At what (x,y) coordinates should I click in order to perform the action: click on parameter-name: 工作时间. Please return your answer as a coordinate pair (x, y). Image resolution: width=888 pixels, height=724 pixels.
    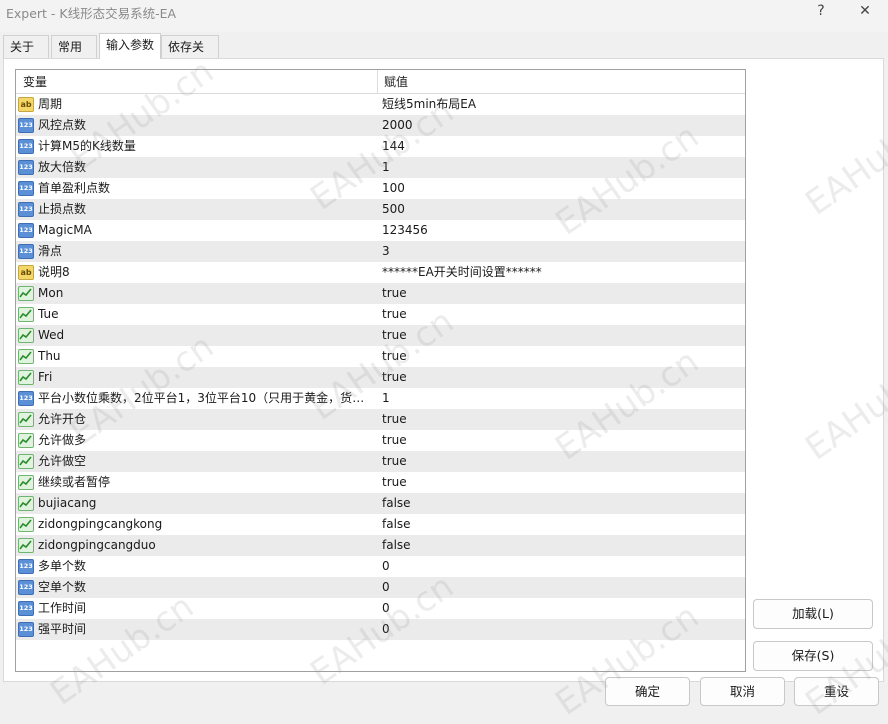
    Looking at the image, I should click on (62, 608).